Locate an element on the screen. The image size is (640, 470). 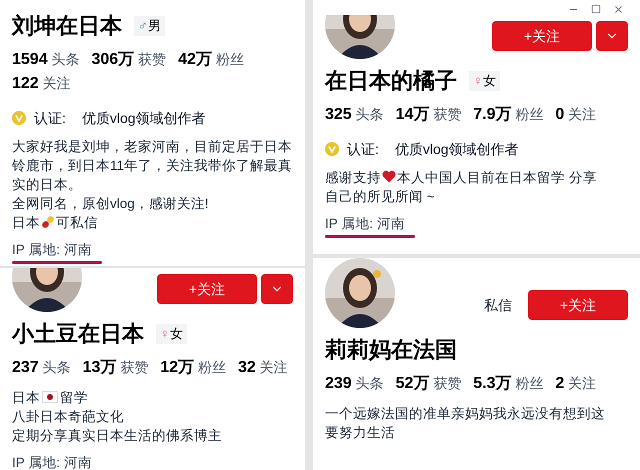
profile-name: 小土豆在日本 is located at coordinates (78, 334).